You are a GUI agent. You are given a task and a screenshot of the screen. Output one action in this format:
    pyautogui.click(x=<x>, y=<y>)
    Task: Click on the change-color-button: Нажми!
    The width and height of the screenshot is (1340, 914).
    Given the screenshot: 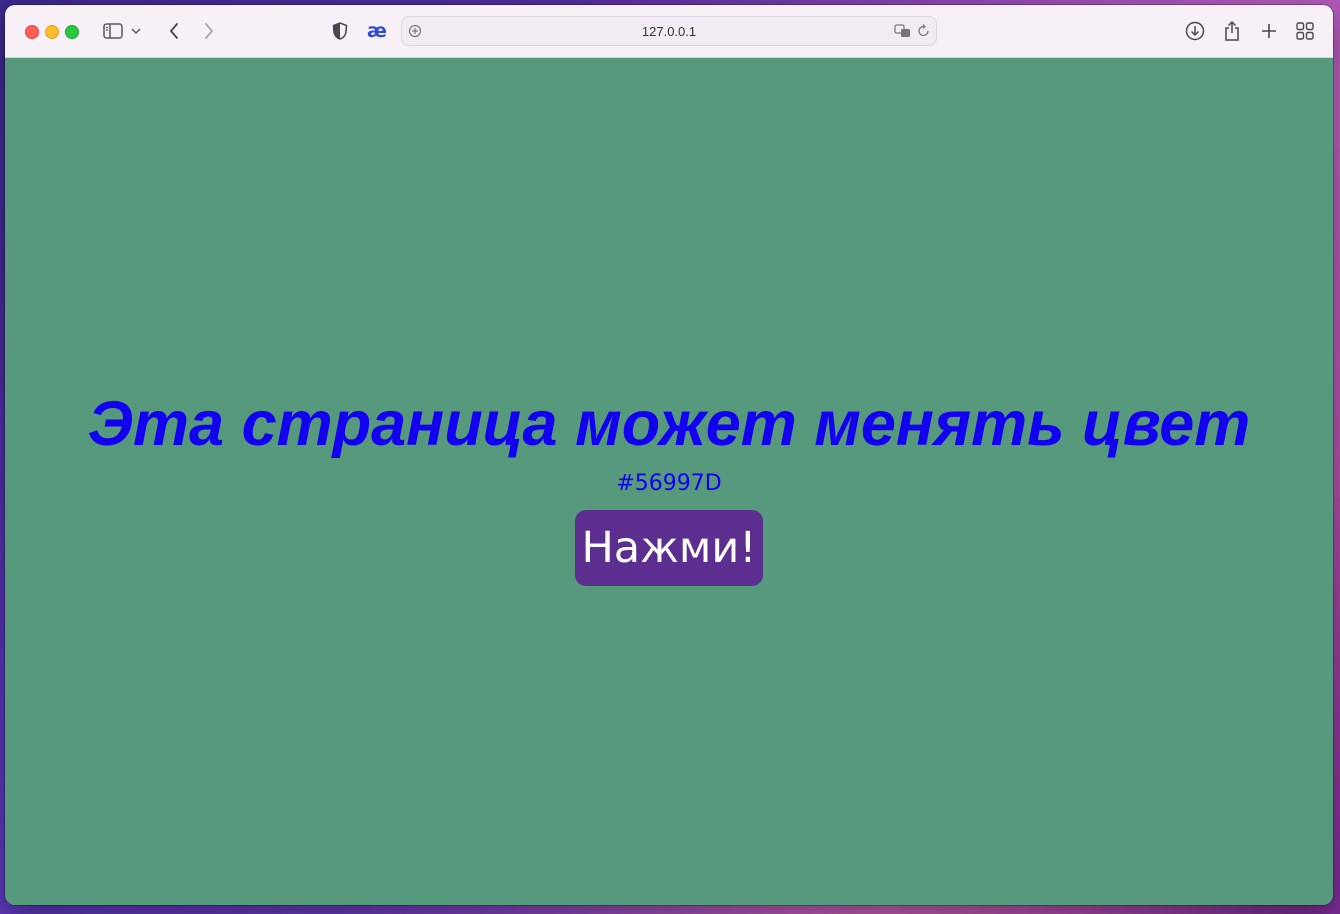 What is the action you would take?
    pyautogui.click(x=669, y=548)
    